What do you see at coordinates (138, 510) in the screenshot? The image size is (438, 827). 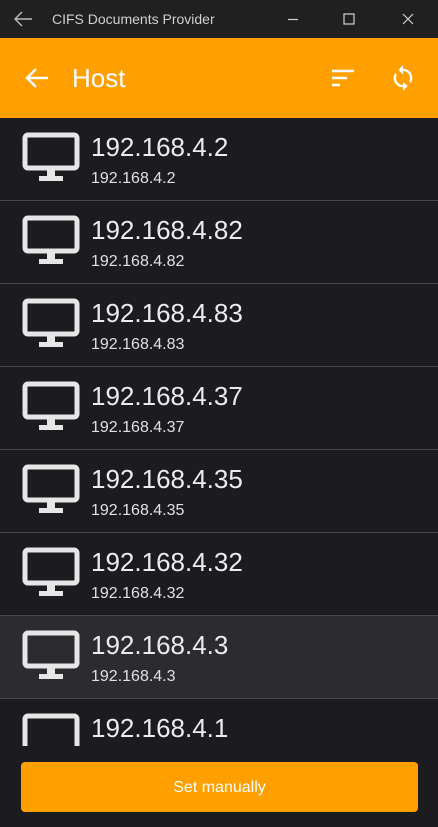 I see `host-address: 192.168.4.35` at bounding box center [138, 510].